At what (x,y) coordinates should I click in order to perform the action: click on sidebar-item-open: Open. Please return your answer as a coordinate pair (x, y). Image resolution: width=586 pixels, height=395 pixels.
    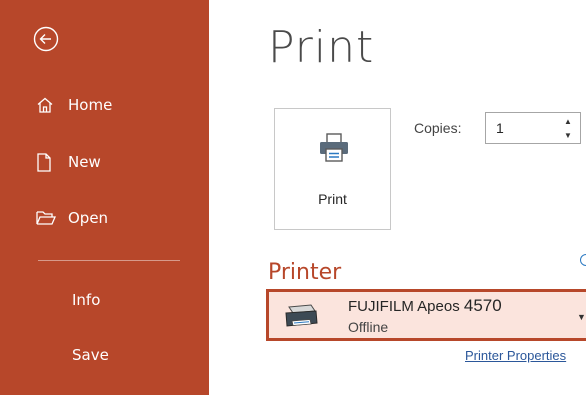
    Looking at the image, I should click on (72, 218).